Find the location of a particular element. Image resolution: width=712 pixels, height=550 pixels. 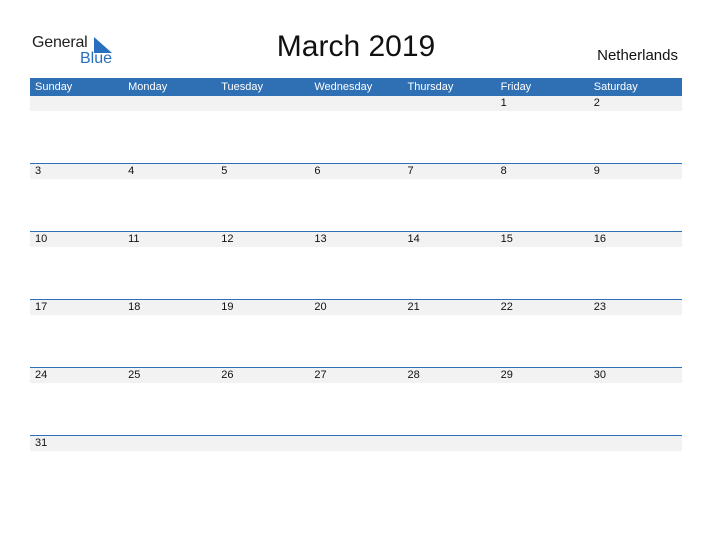

day-cell: 17 is located at coordinates (41, 307).